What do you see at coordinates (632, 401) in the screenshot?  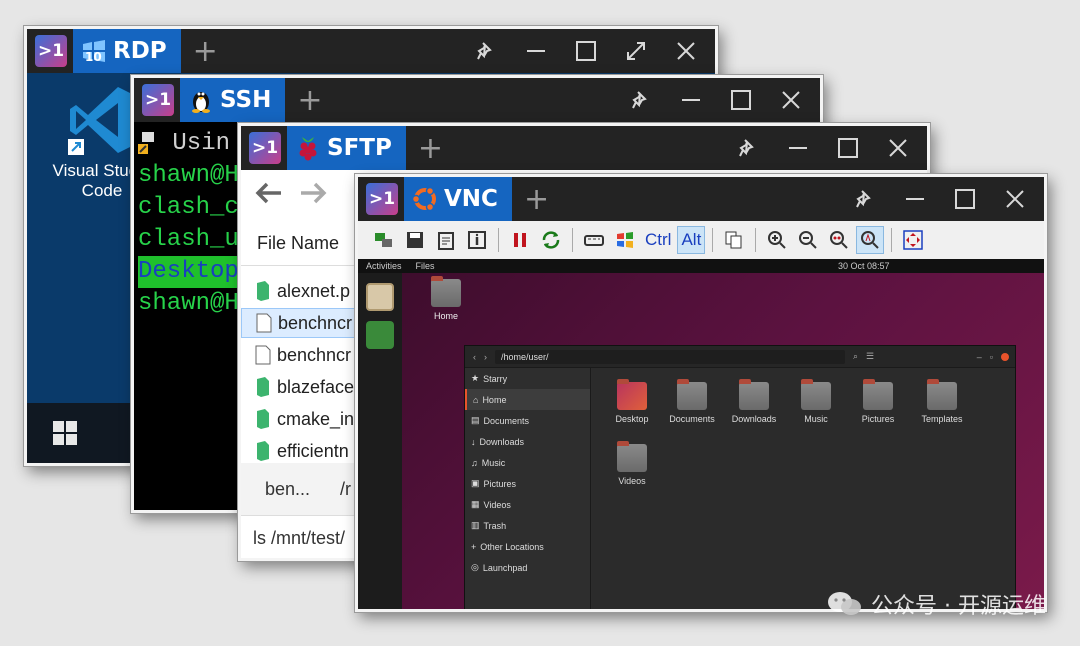 I see `folder-item: Desktop` at bounding box center [632, 401].